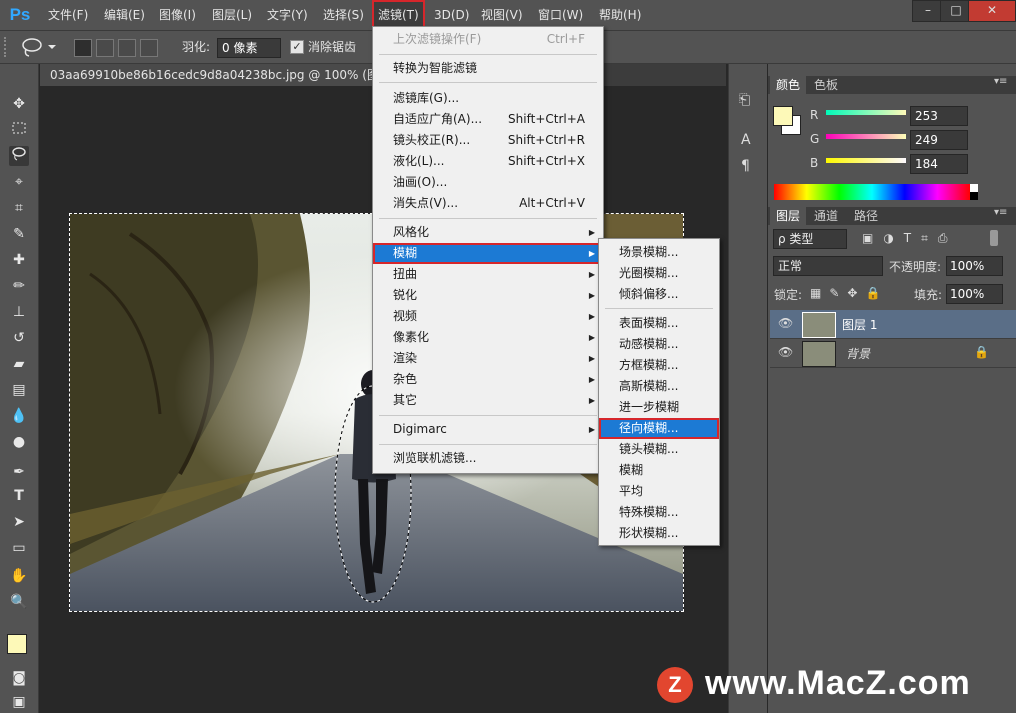  I want to click on gradient-tool-icon: ▤, so click(19, 390).